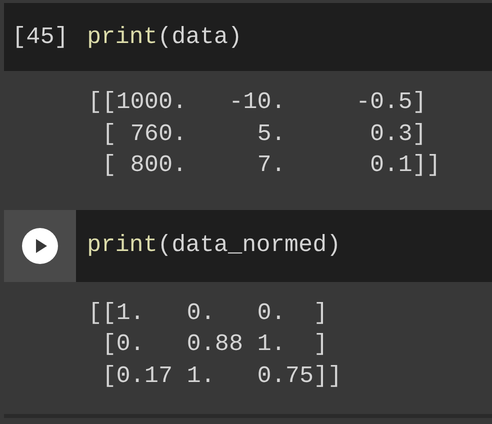  Describe the element at coordinates (164, 37) in the screenshot. I see `code-line: print(data)` at that location.